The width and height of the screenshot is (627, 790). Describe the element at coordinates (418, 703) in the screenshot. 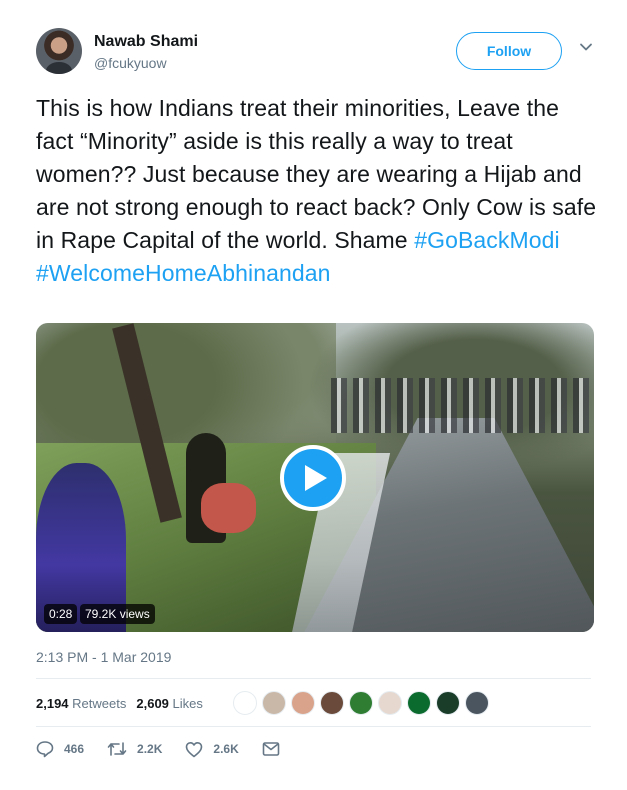

I see `pakistan-flag-avatar` at that location.